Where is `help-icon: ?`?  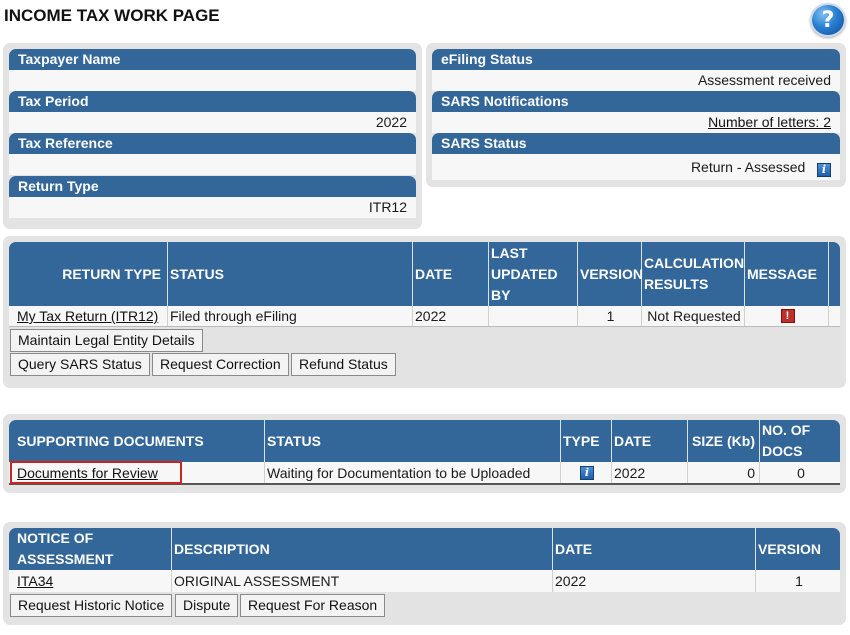 help-icon: ? is located at coordinates (828, 20).